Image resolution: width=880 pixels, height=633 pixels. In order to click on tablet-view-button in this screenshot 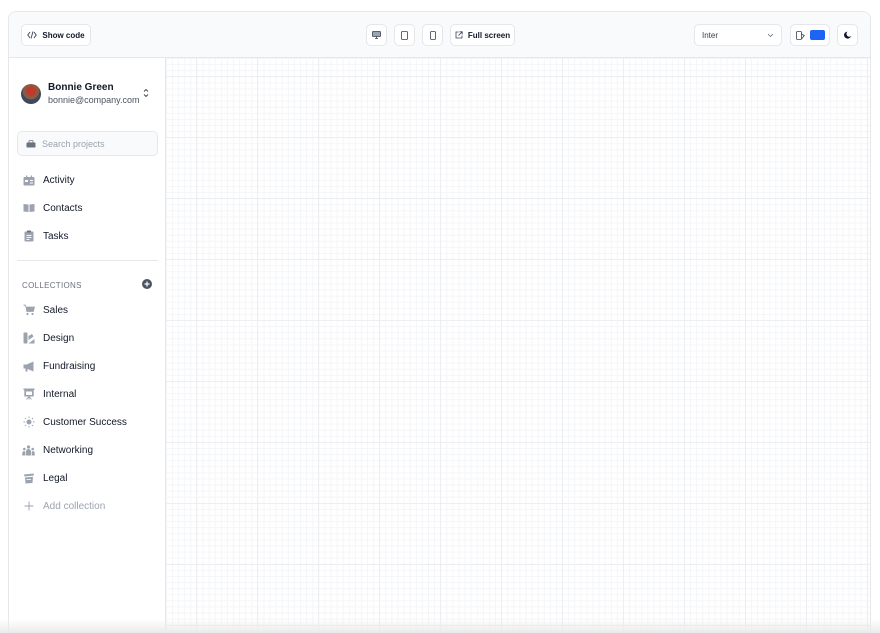, I will do `click(404, 35)`.